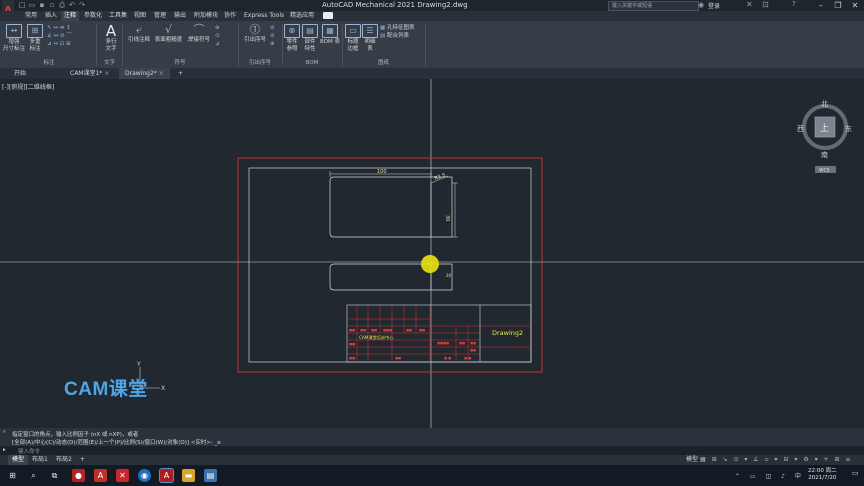  I want to click on balloon-tools-column: ⊘ ⊘ ⊕, so click(275, 36).